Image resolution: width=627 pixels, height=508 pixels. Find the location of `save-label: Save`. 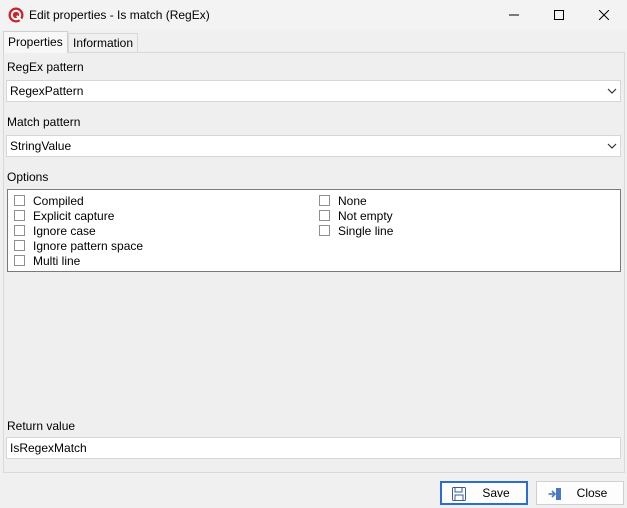

save-label: Save is located at coordinates (496, 493).